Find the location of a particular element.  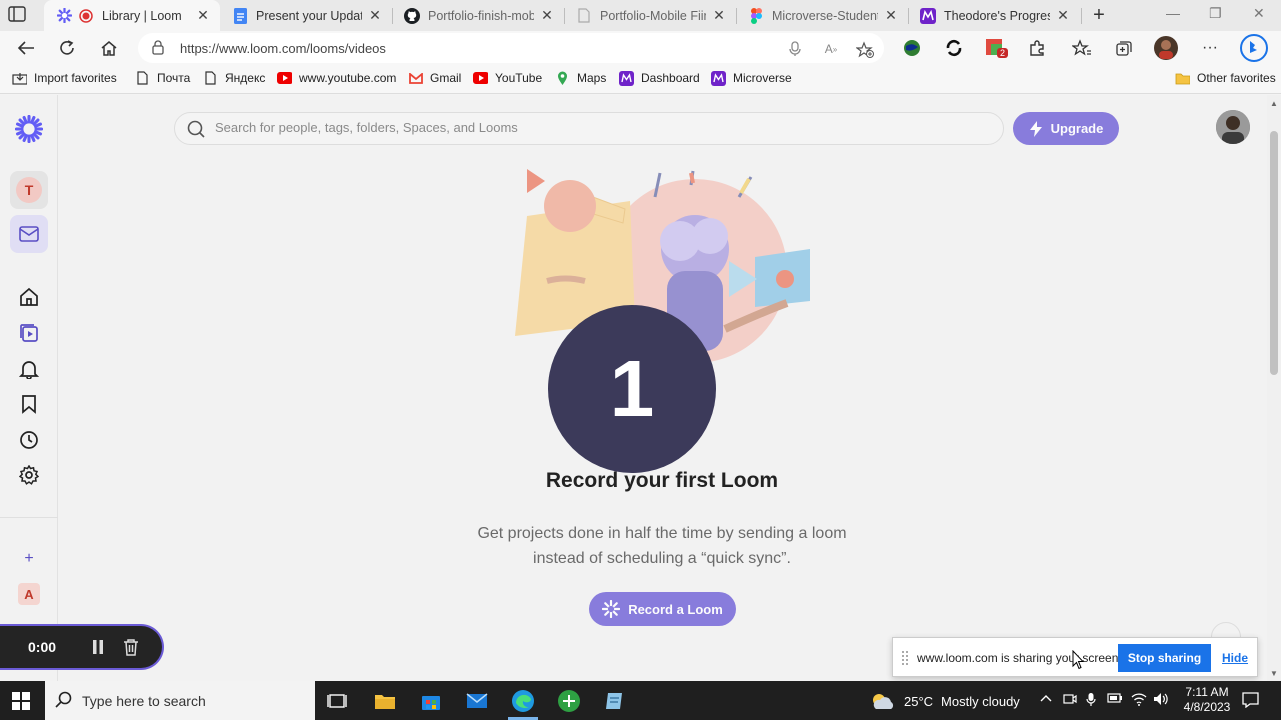

trash-icon is located at coordinates (131, 647).